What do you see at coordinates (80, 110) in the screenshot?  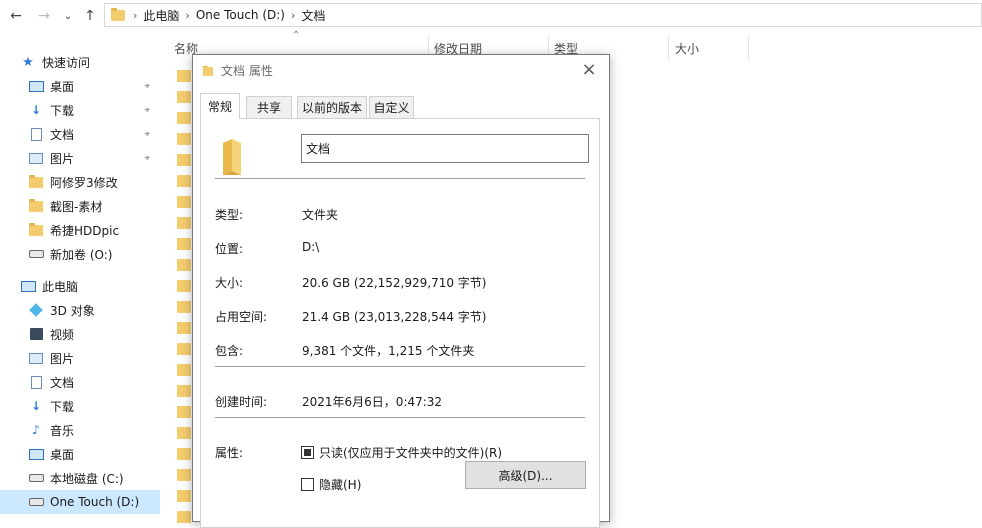 I see `sidebar-item: ↓ 下载 ⌖` at bounding box center [80, 110].